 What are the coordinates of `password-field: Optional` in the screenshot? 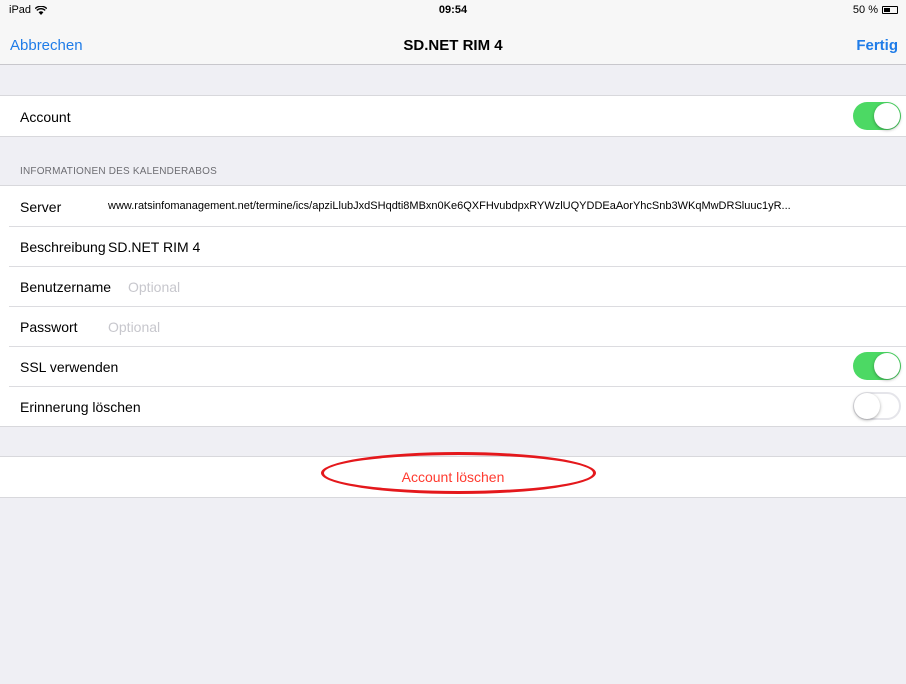 It's located at (134, 327).